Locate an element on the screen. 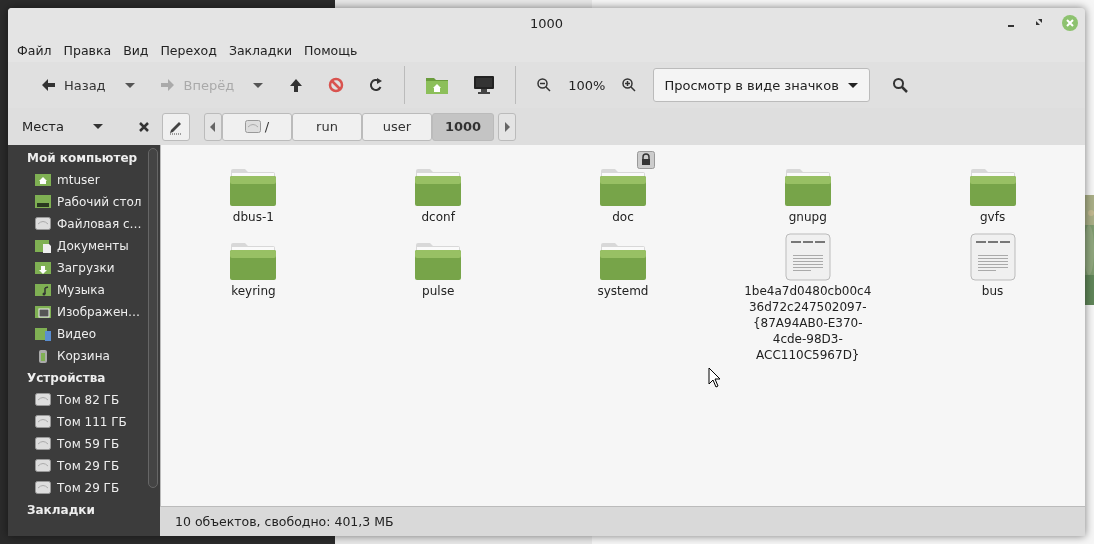  path-button: / is located at coordinates (257, 126).